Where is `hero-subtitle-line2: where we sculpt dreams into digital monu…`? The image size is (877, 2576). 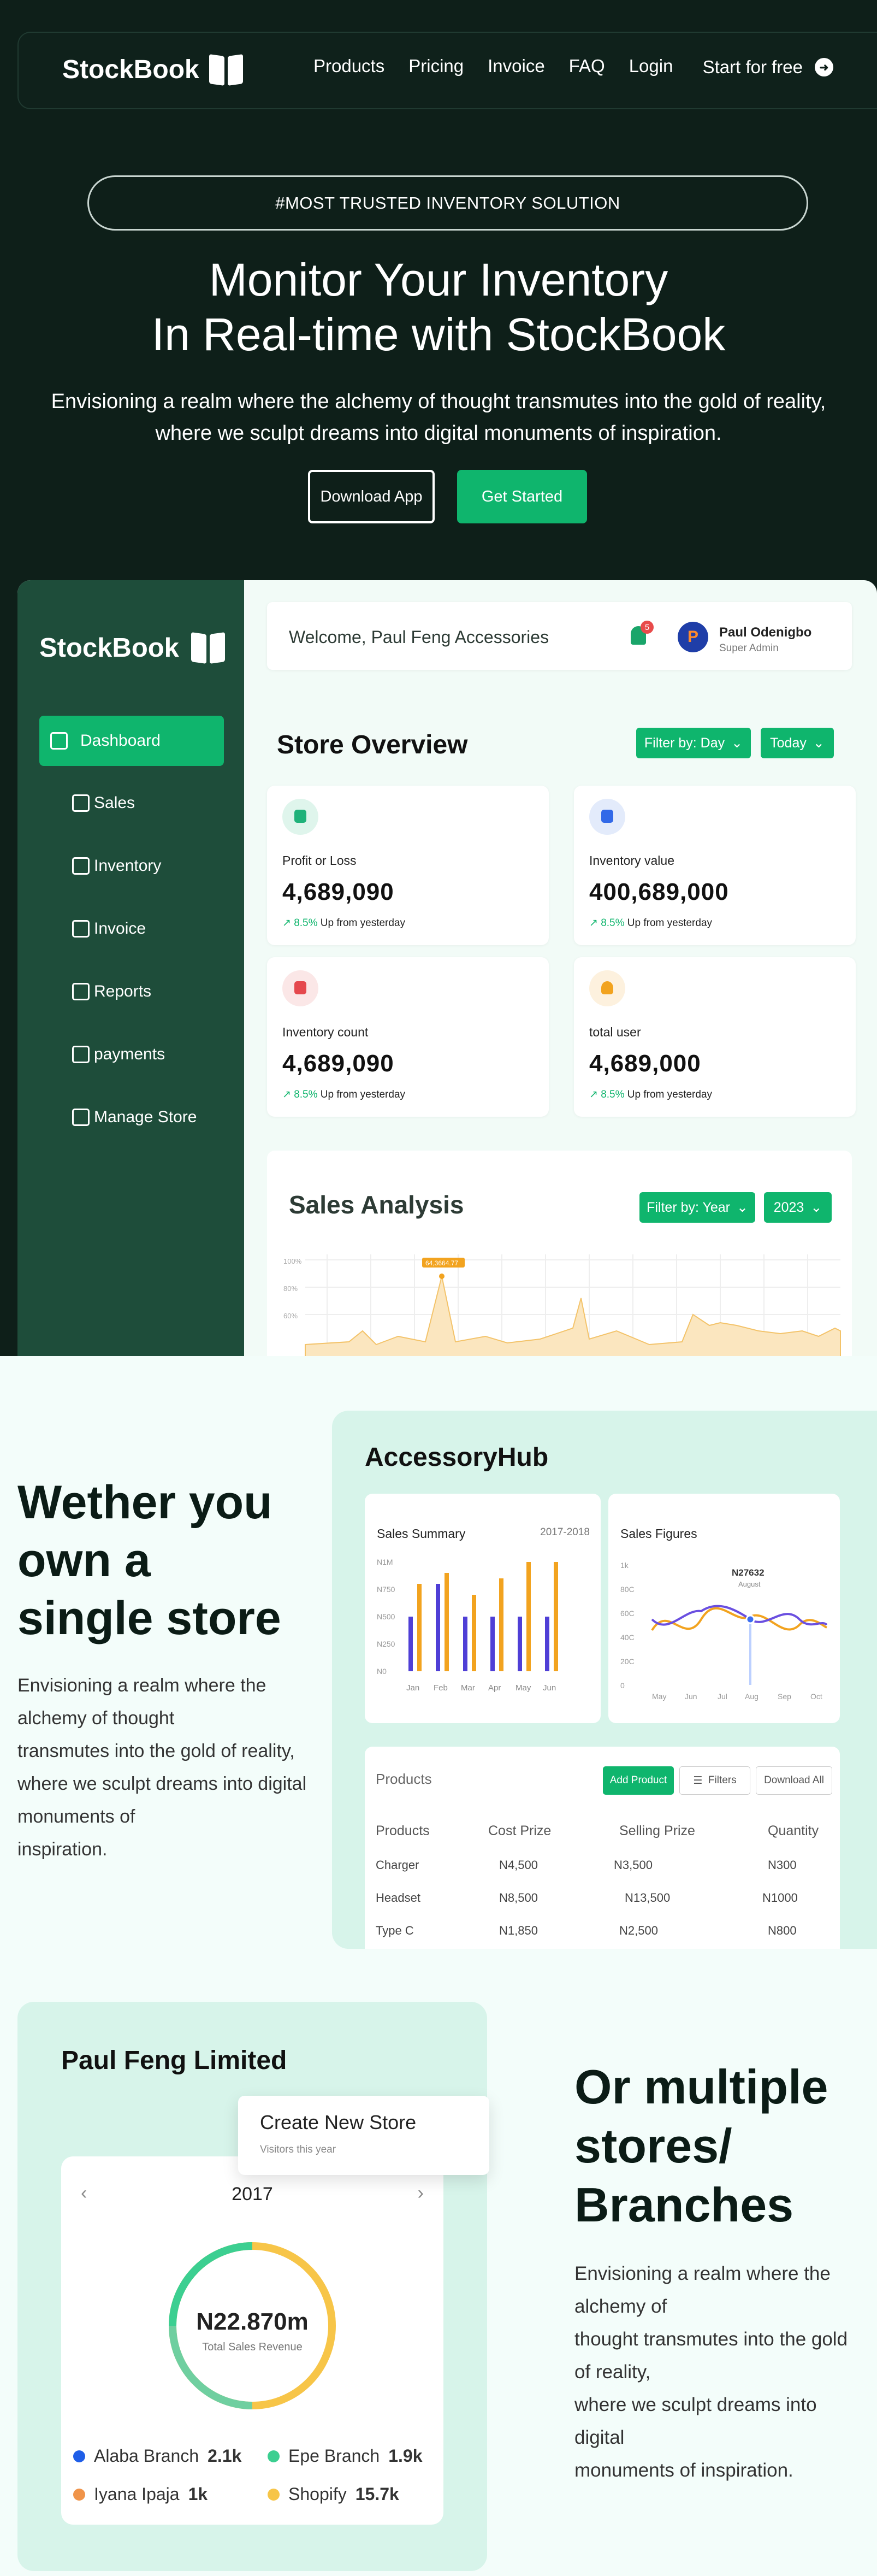 hero-subtitle-line2: where we sculpt dreams into digital monu… is located at coordinates (438, 434).